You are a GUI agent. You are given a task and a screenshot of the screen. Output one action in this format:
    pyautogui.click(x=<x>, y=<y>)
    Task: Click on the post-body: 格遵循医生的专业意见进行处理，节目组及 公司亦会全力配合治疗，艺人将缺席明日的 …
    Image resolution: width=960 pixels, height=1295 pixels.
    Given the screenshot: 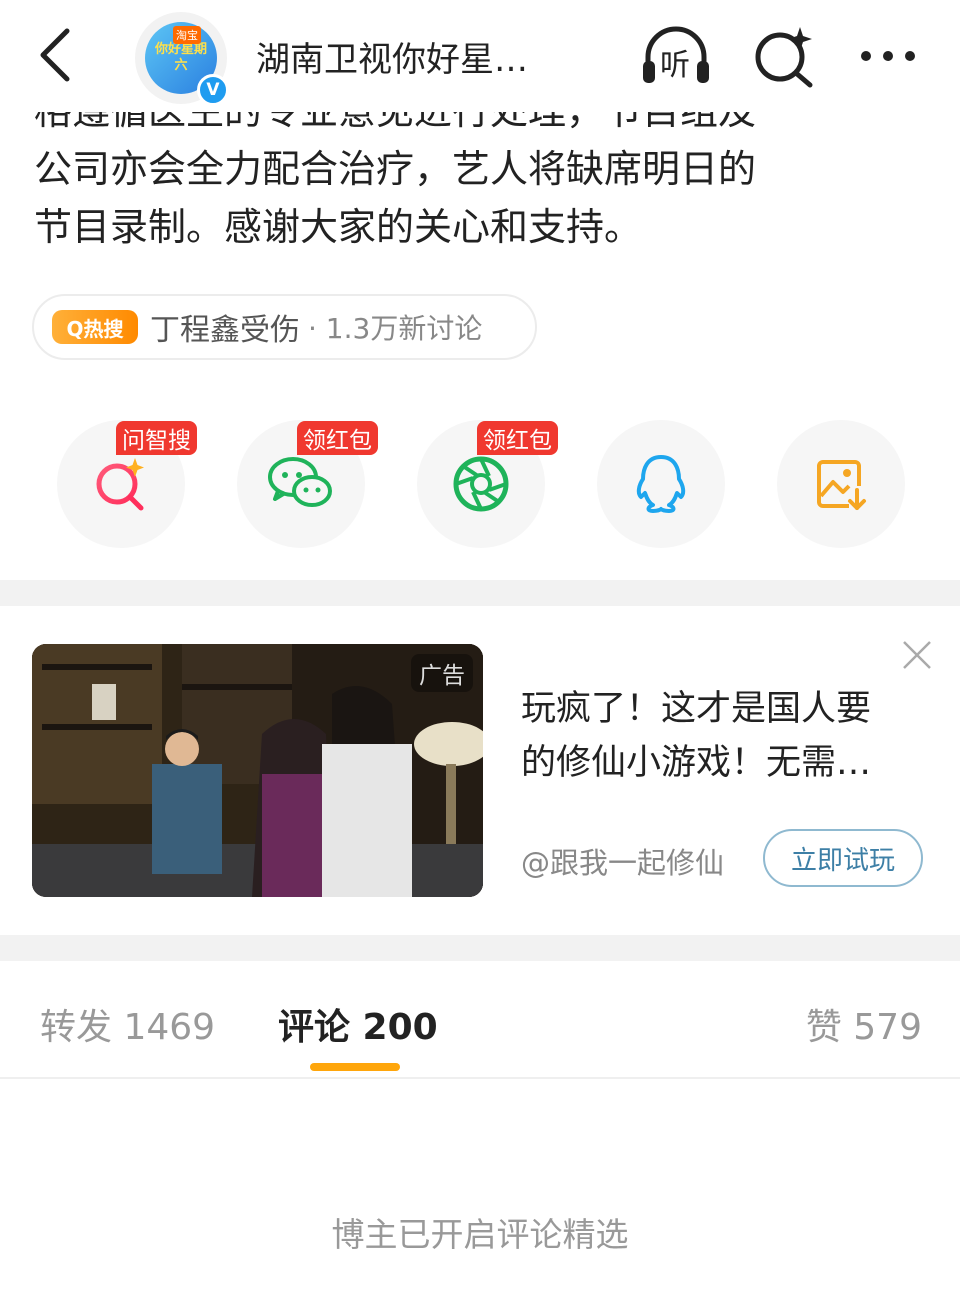 What is the action you would take?
    pyautogui.click(x=484, y=178)
    